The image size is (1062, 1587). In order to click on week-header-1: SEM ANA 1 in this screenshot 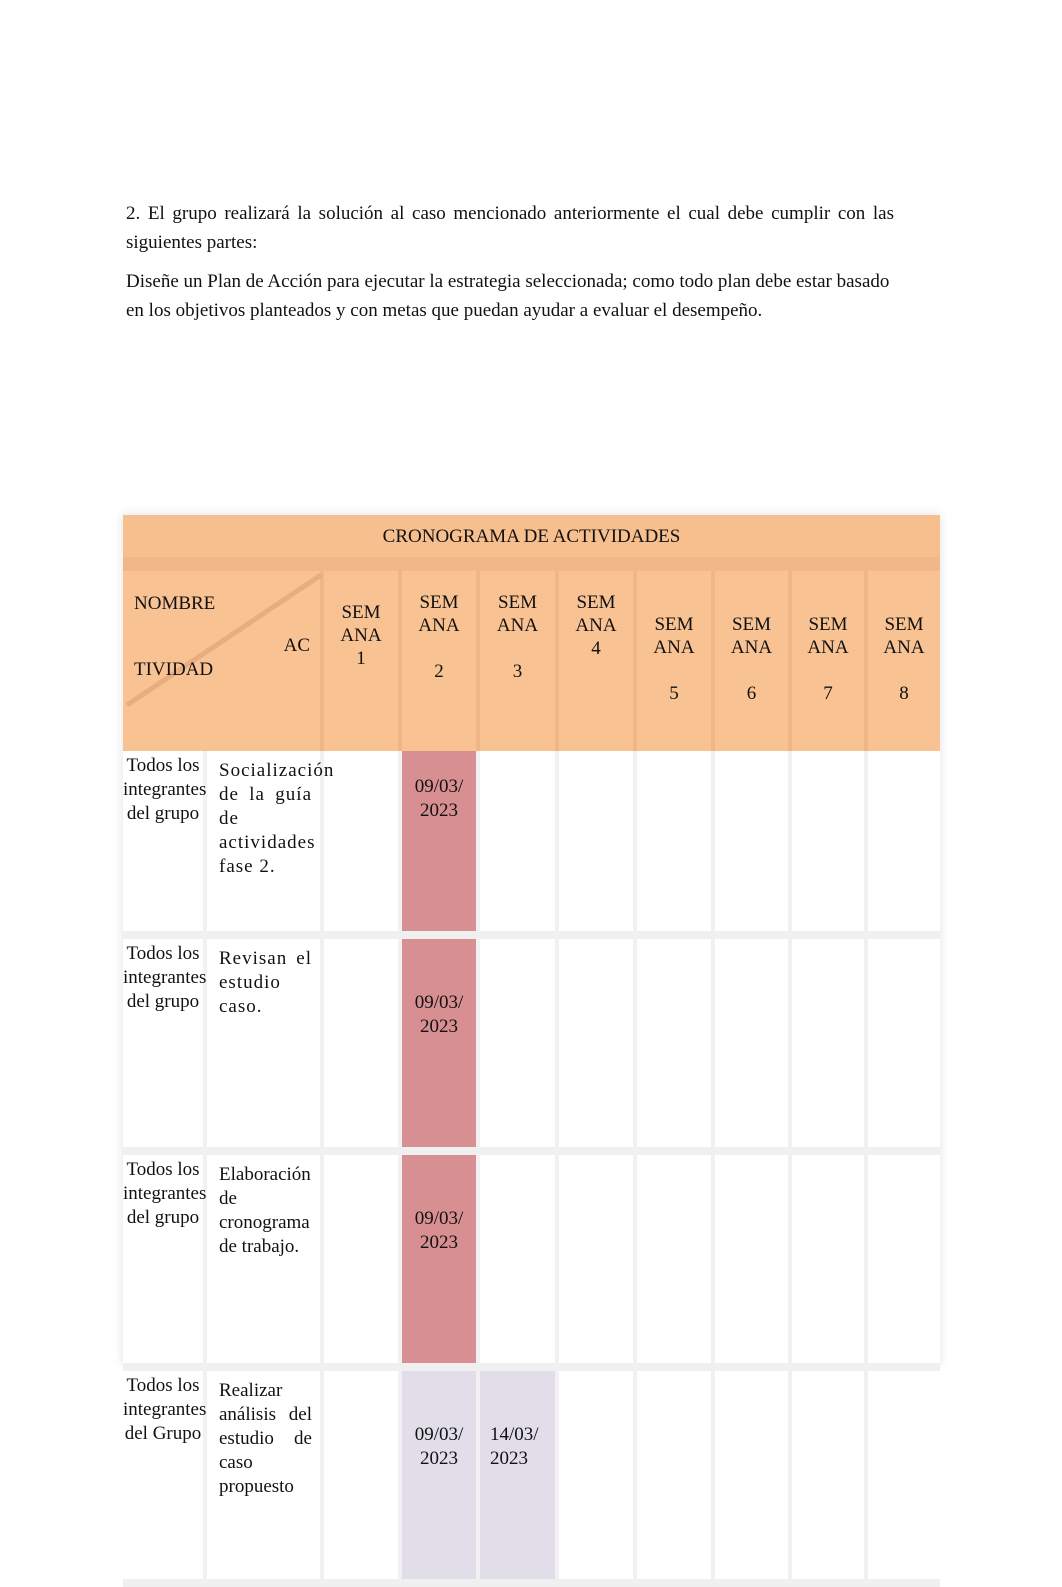, I will do `click(362, 657)`.